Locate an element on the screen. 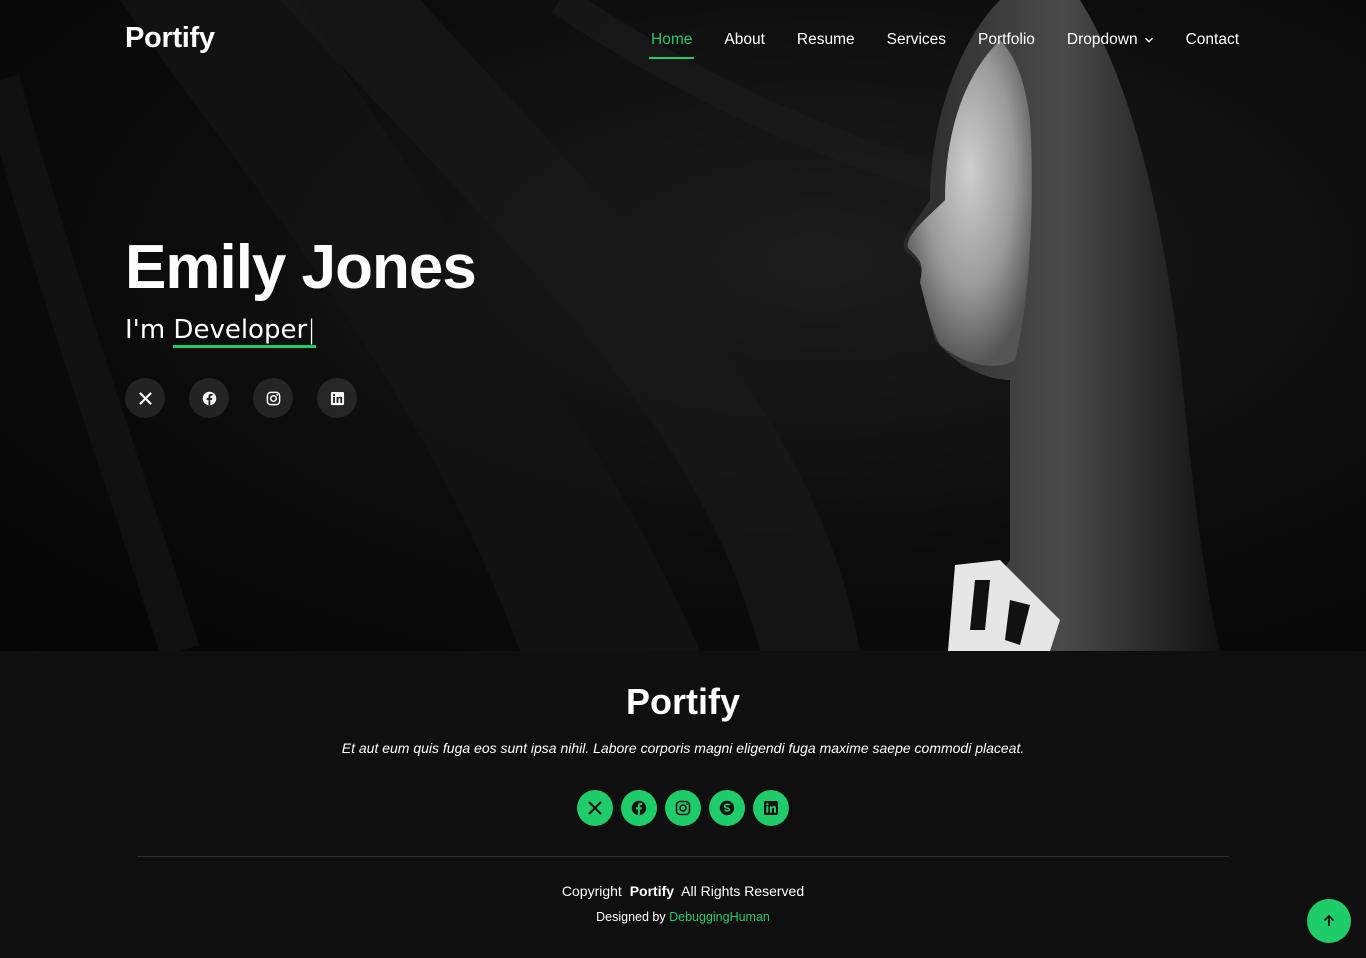 The image size is (1366, 958). footer-x-link is located at coordinates (595, 808).